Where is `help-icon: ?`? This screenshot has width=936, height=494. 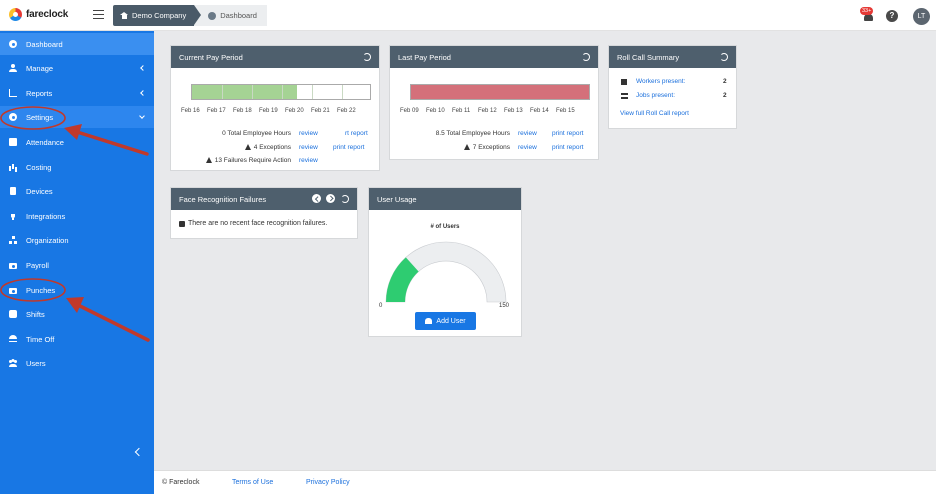 help-icon: ? is located at coordinates (892, 16).